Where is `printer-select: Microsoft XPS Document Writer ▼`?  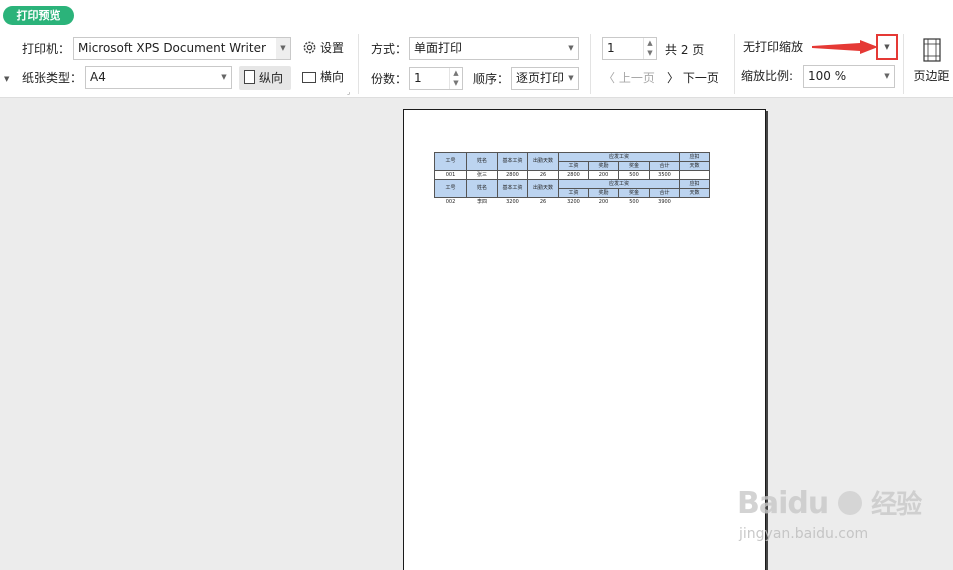
printer-select: Microsoft XPS Document Writer ▼ is located at coordinates (182, 48).